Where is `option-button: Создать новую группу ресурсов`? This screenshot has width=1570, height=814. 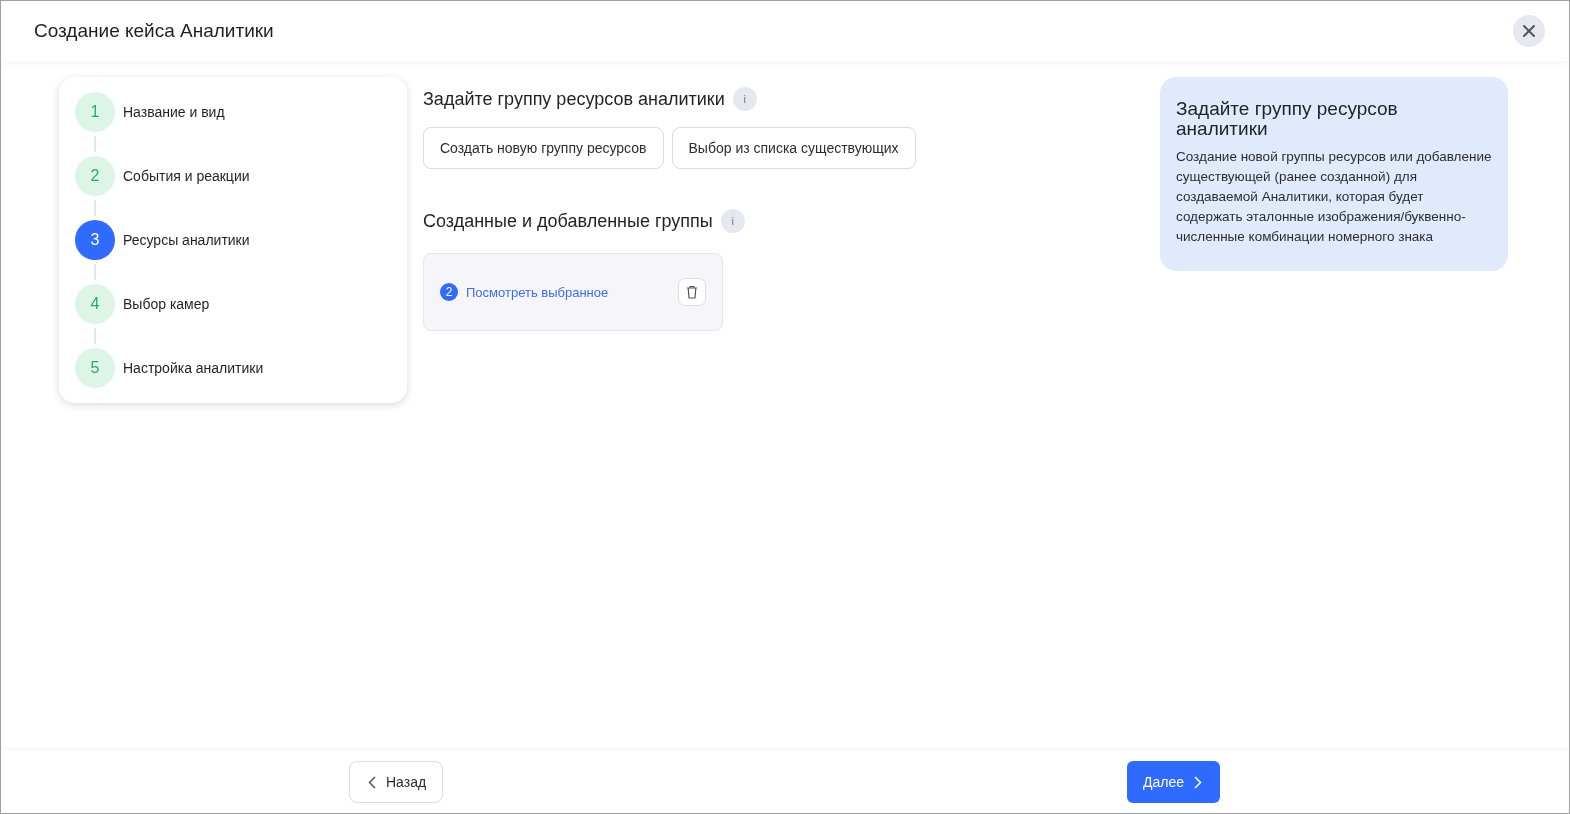
option-button: Создать новую группу ресурсов is located at coordinates (543, 148).